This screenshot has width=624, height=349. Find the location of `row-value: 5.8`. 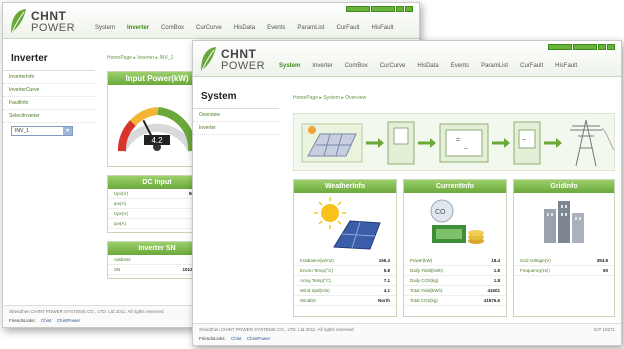

row-value: 5.8 is located at coordinates (386, 270).